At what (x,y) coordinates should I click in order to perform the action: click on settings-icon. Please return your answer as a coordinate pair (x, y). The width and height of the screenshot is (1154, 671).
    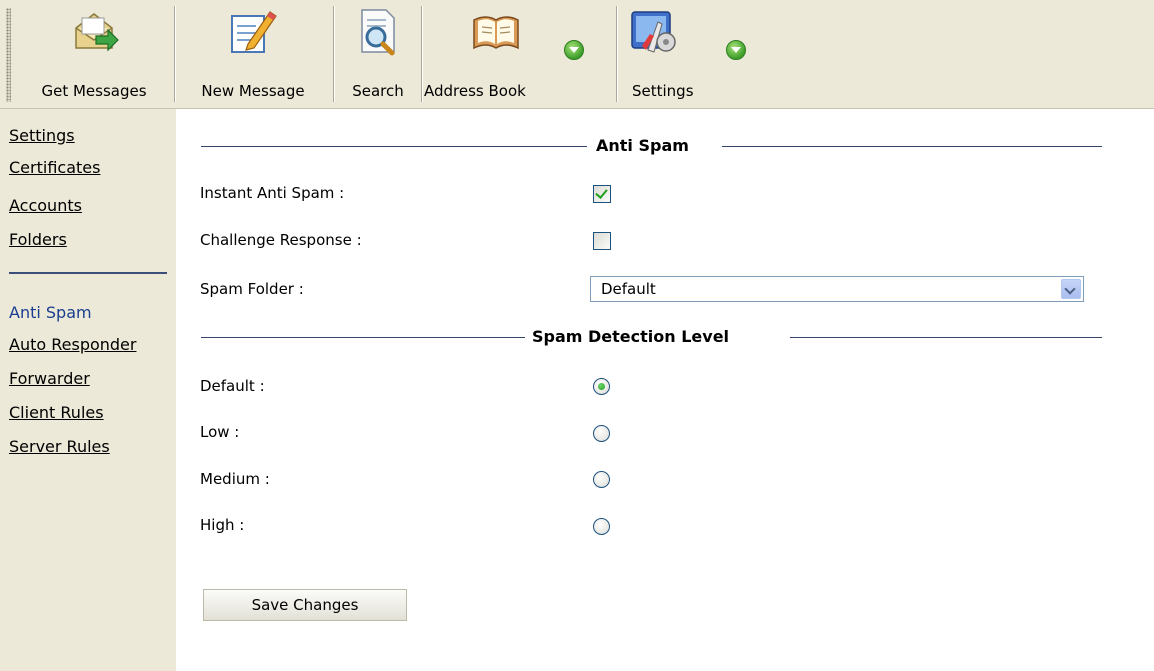
    Looking at the image, I should click on (653, 32).